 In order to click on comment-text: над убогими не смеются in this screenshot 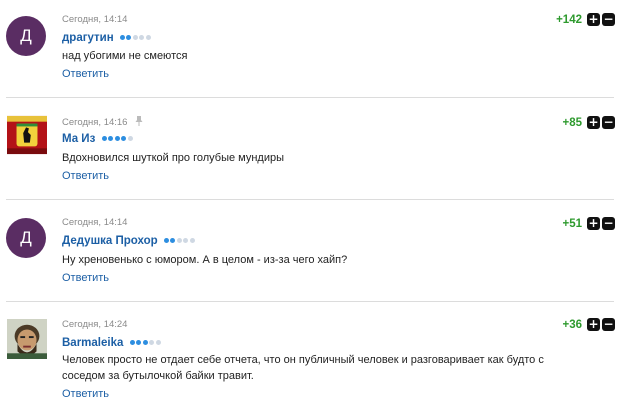, I will do `click(125, 56)`.